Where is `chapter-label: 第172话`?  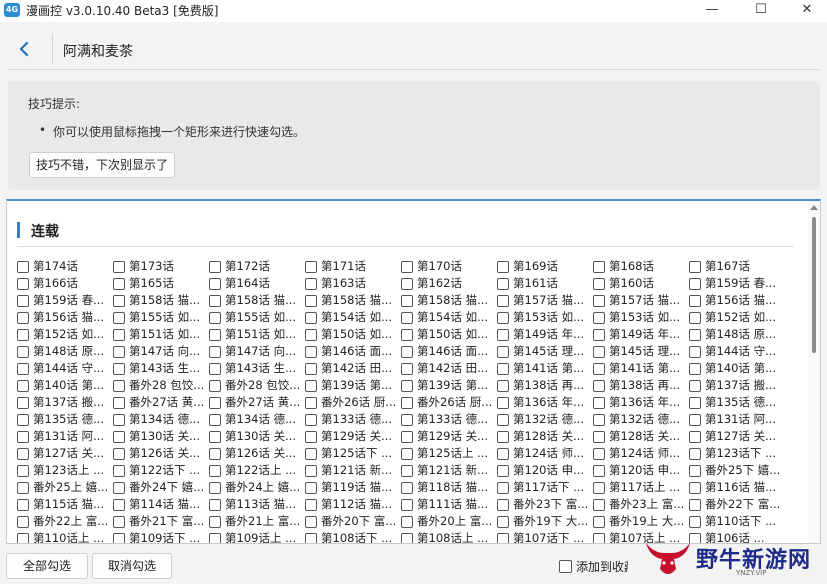
chapter-label: 第172话 is located at coordinates (247, 266).